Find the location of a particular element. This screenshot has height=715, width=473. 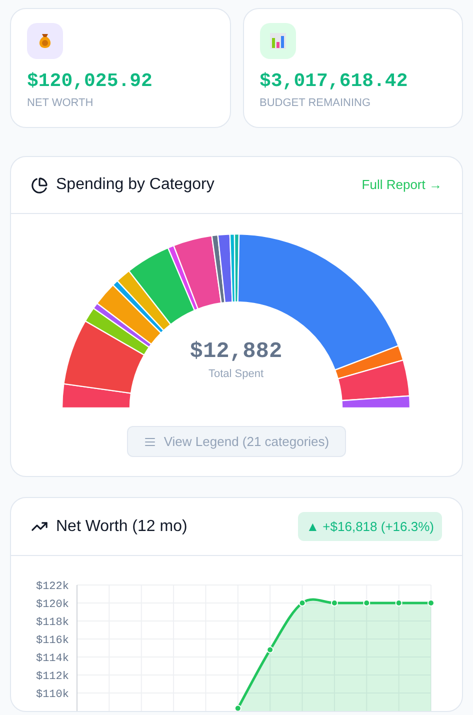

y-axis-label: $112k is located at coordinates (52, 677).